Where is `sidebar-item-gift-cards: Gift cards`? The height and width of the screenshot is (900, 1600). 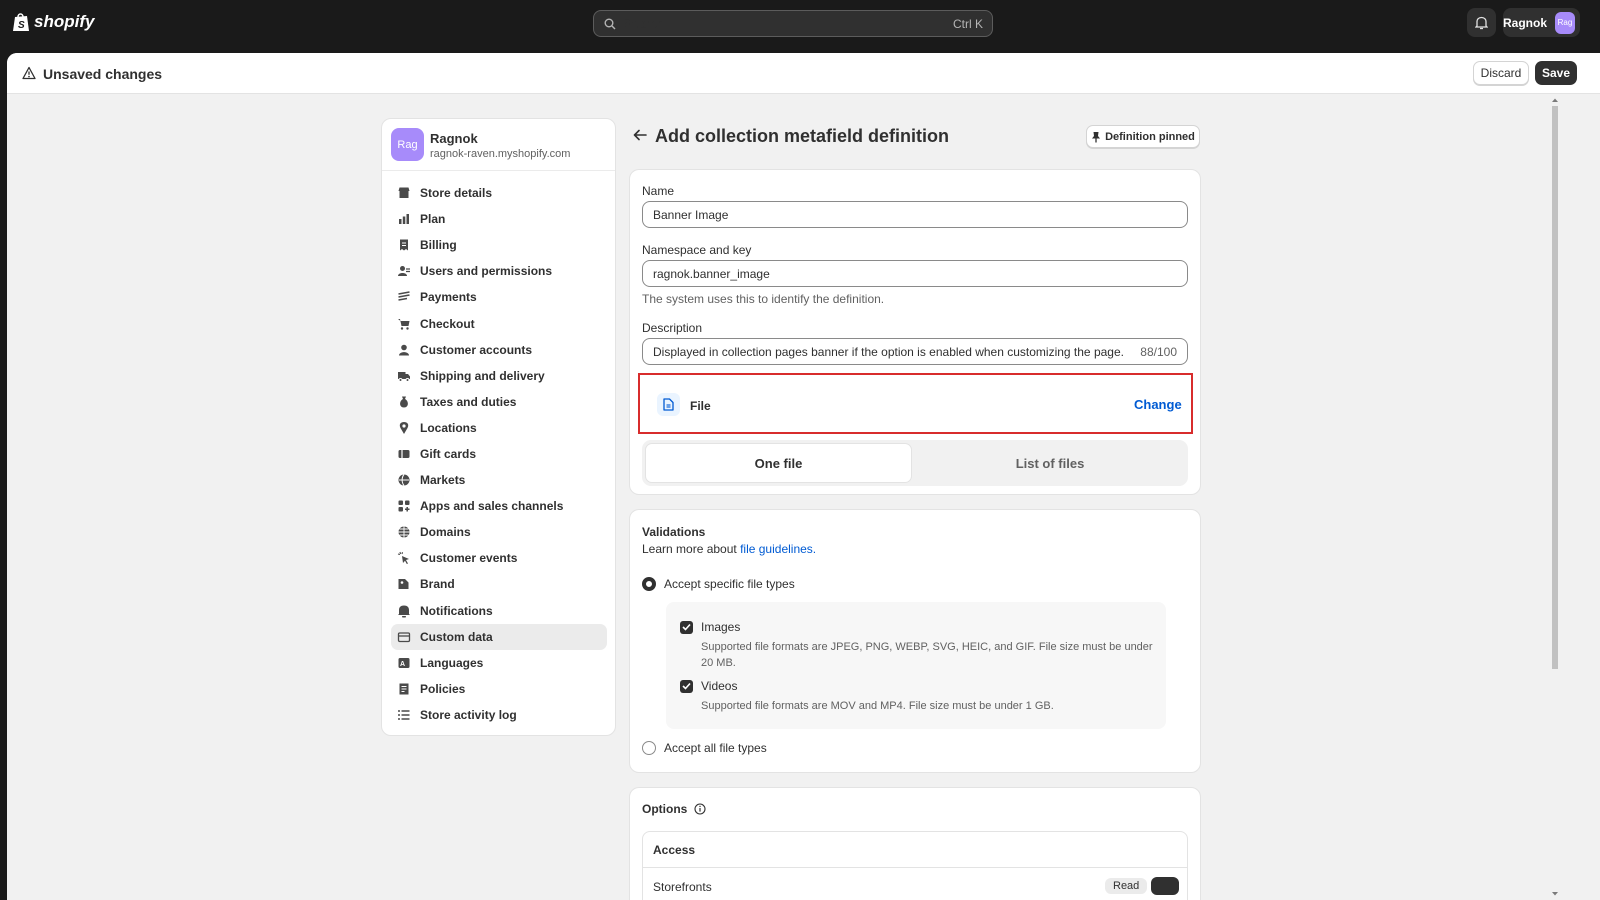 sidebar-item-gift-cards: Gift cards is located at coordinates (499, 454).